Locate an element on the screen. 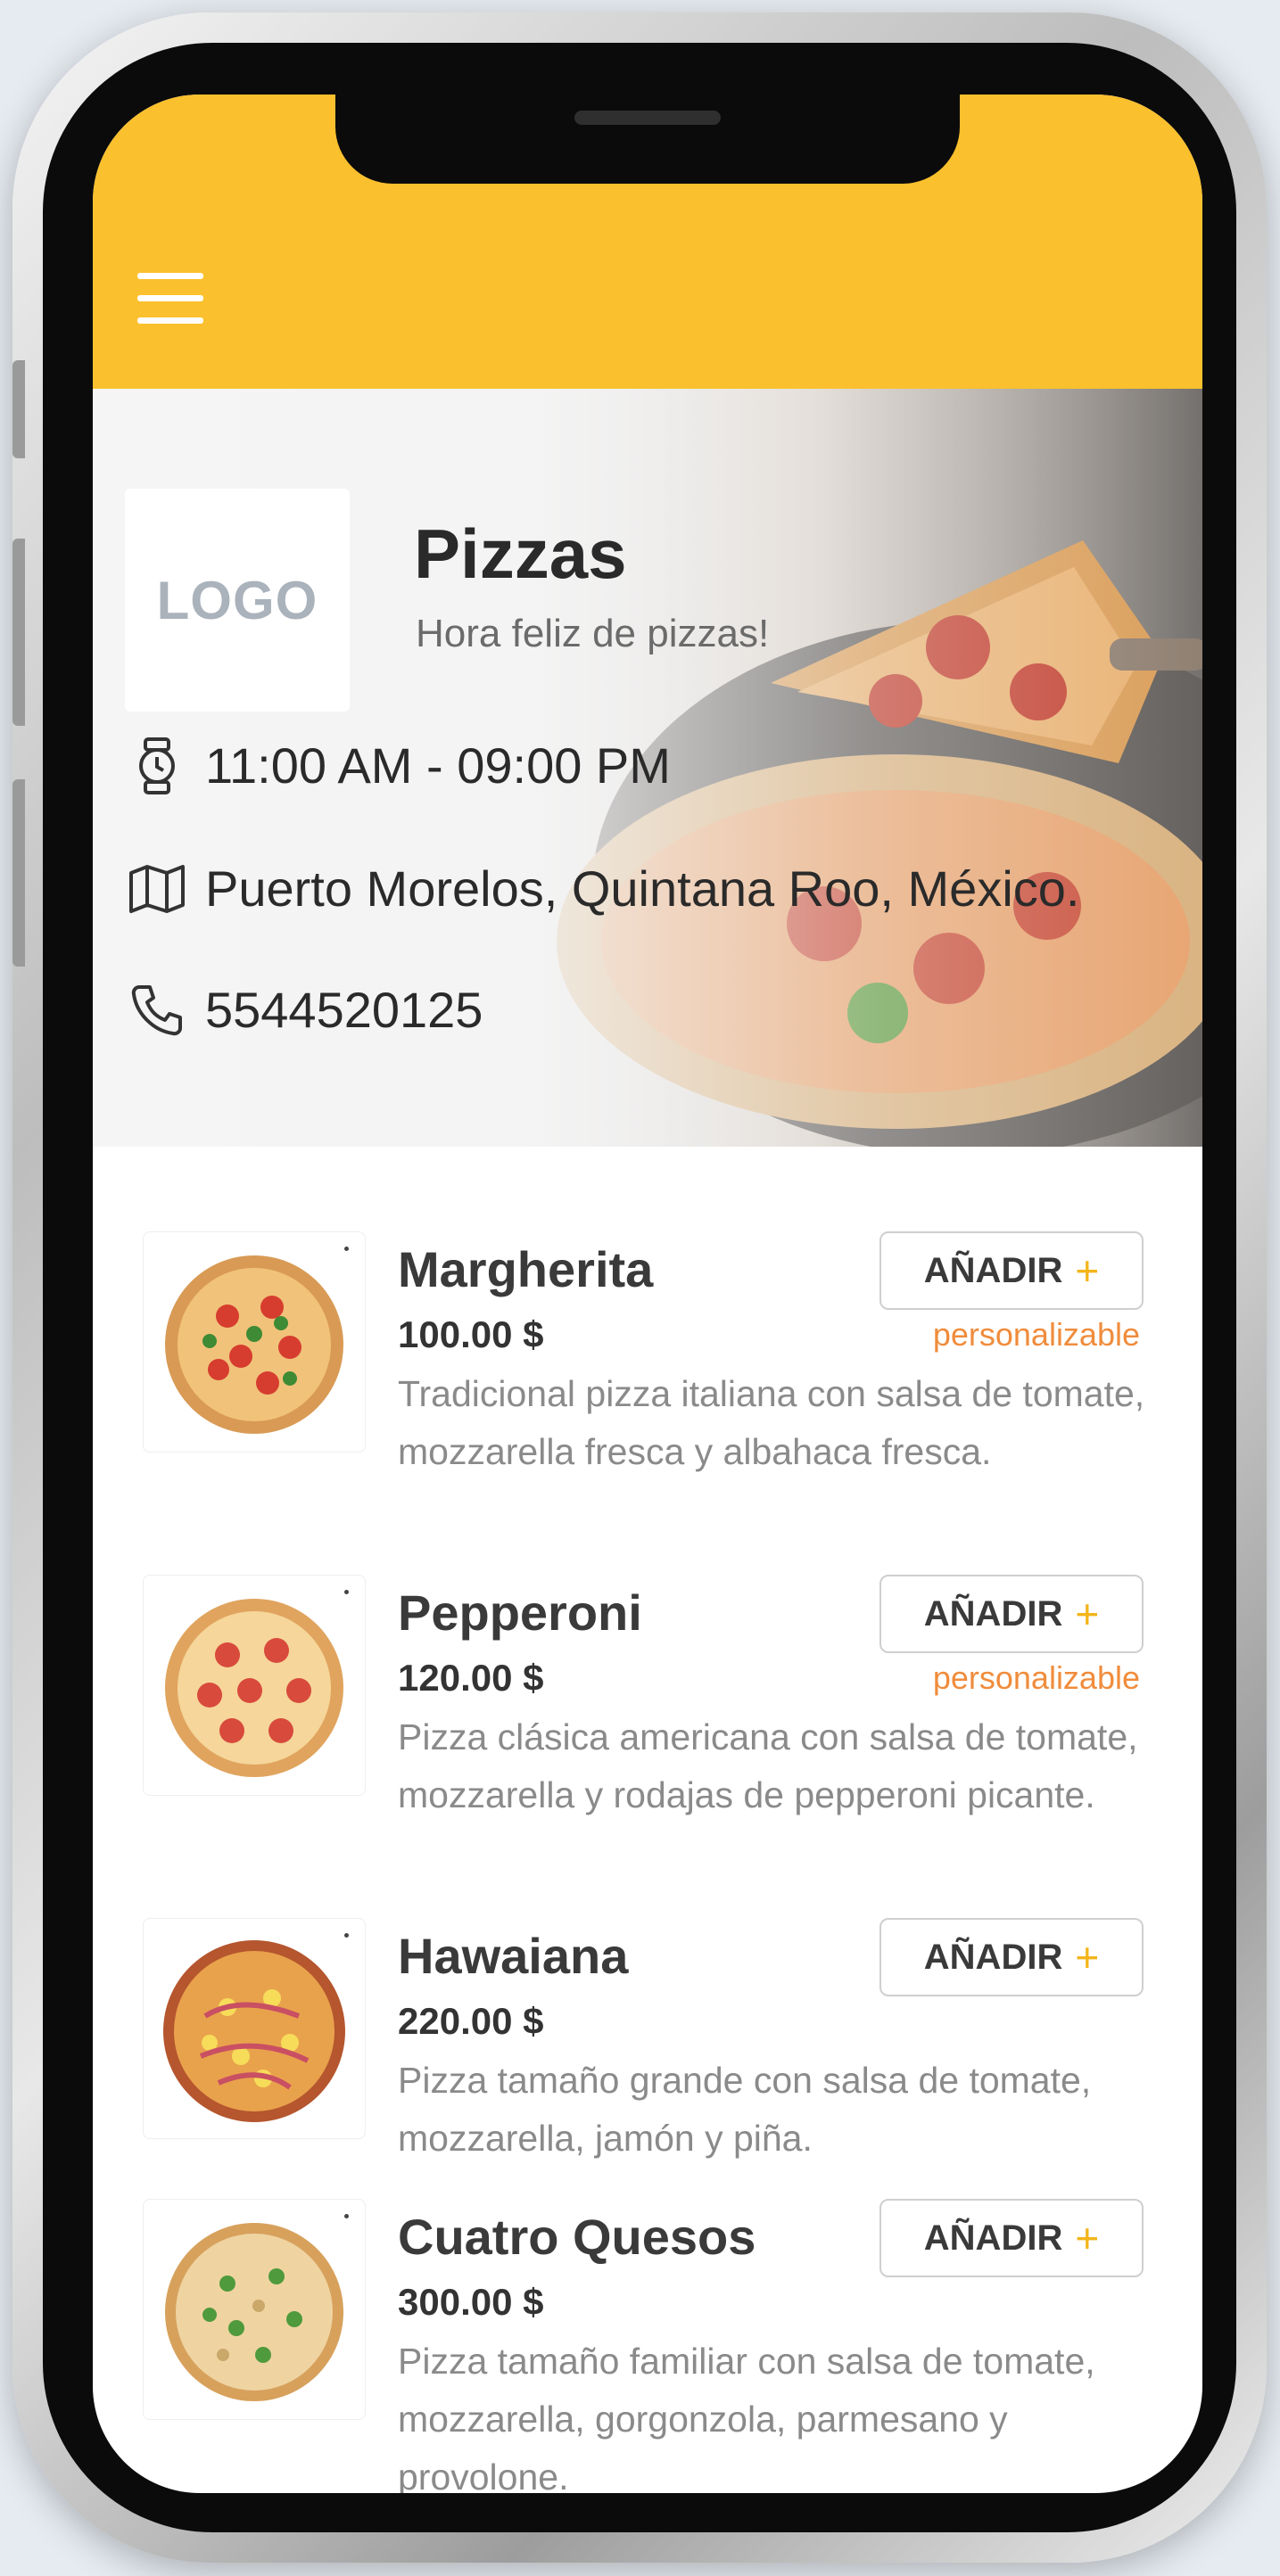  item-name: Hawaiana is located at coordinates (513, 1956).